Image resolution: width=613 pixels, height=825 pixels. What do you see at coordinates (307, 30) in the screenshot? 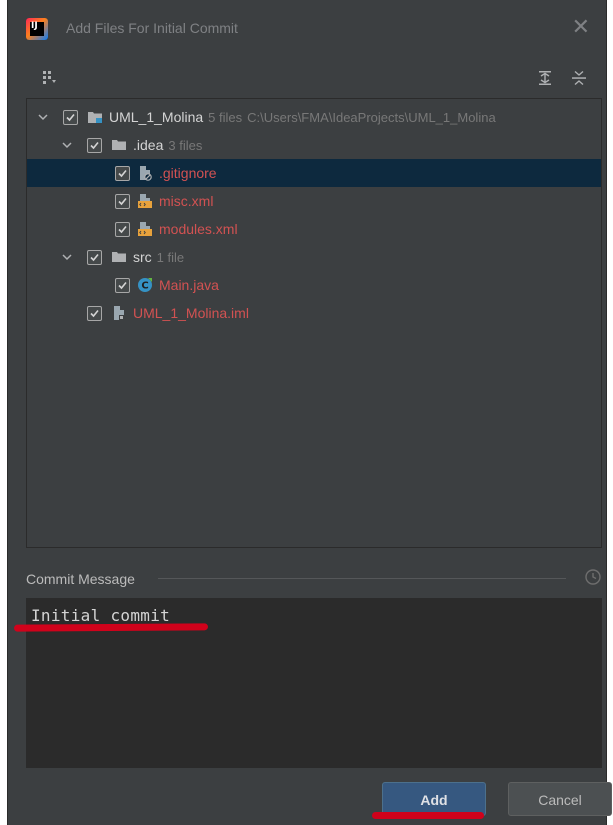
I see `title-bar: IJ Add Files For Initial Commit ✕` at bounding box center [307, 30].